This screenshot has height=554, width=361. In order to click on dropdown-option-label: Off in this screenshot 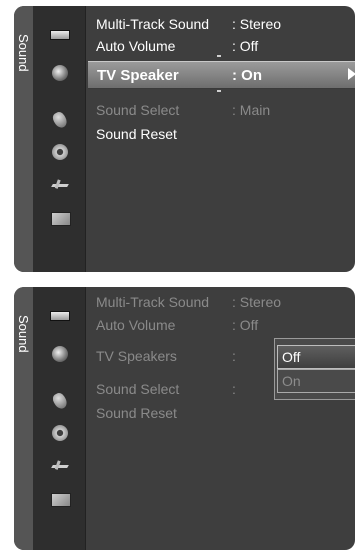, I will do `click(291, 357)`.